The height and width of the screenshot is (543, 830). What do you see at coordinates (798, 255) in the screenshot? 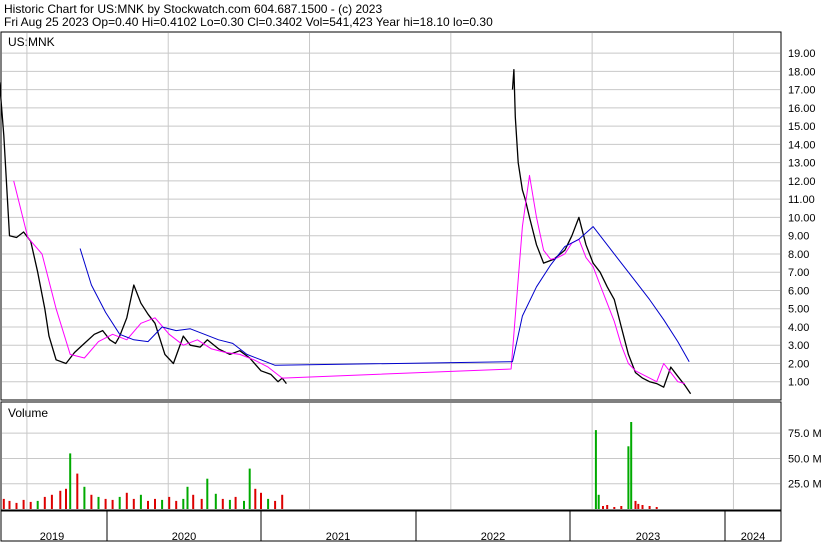
I see `price-tick-label: 8.00` at bounding box center [798, 255].